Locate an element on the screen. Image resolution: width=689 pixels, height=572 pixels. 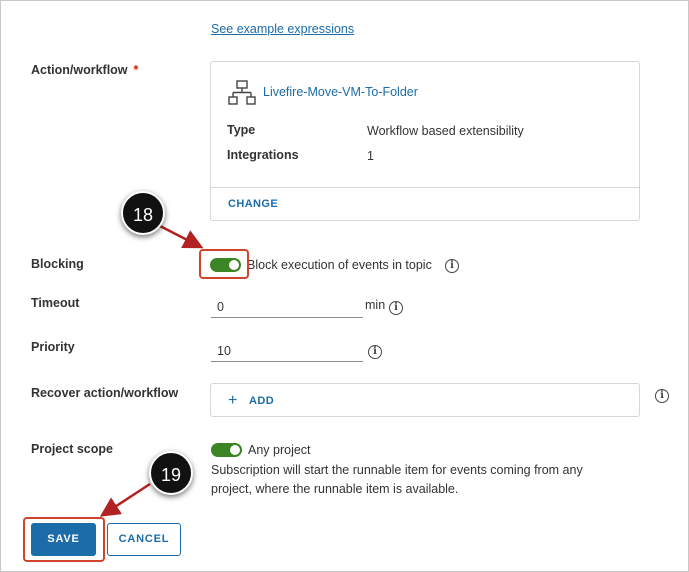
step-18-callout: 18 is located at coordinates (143, 213).